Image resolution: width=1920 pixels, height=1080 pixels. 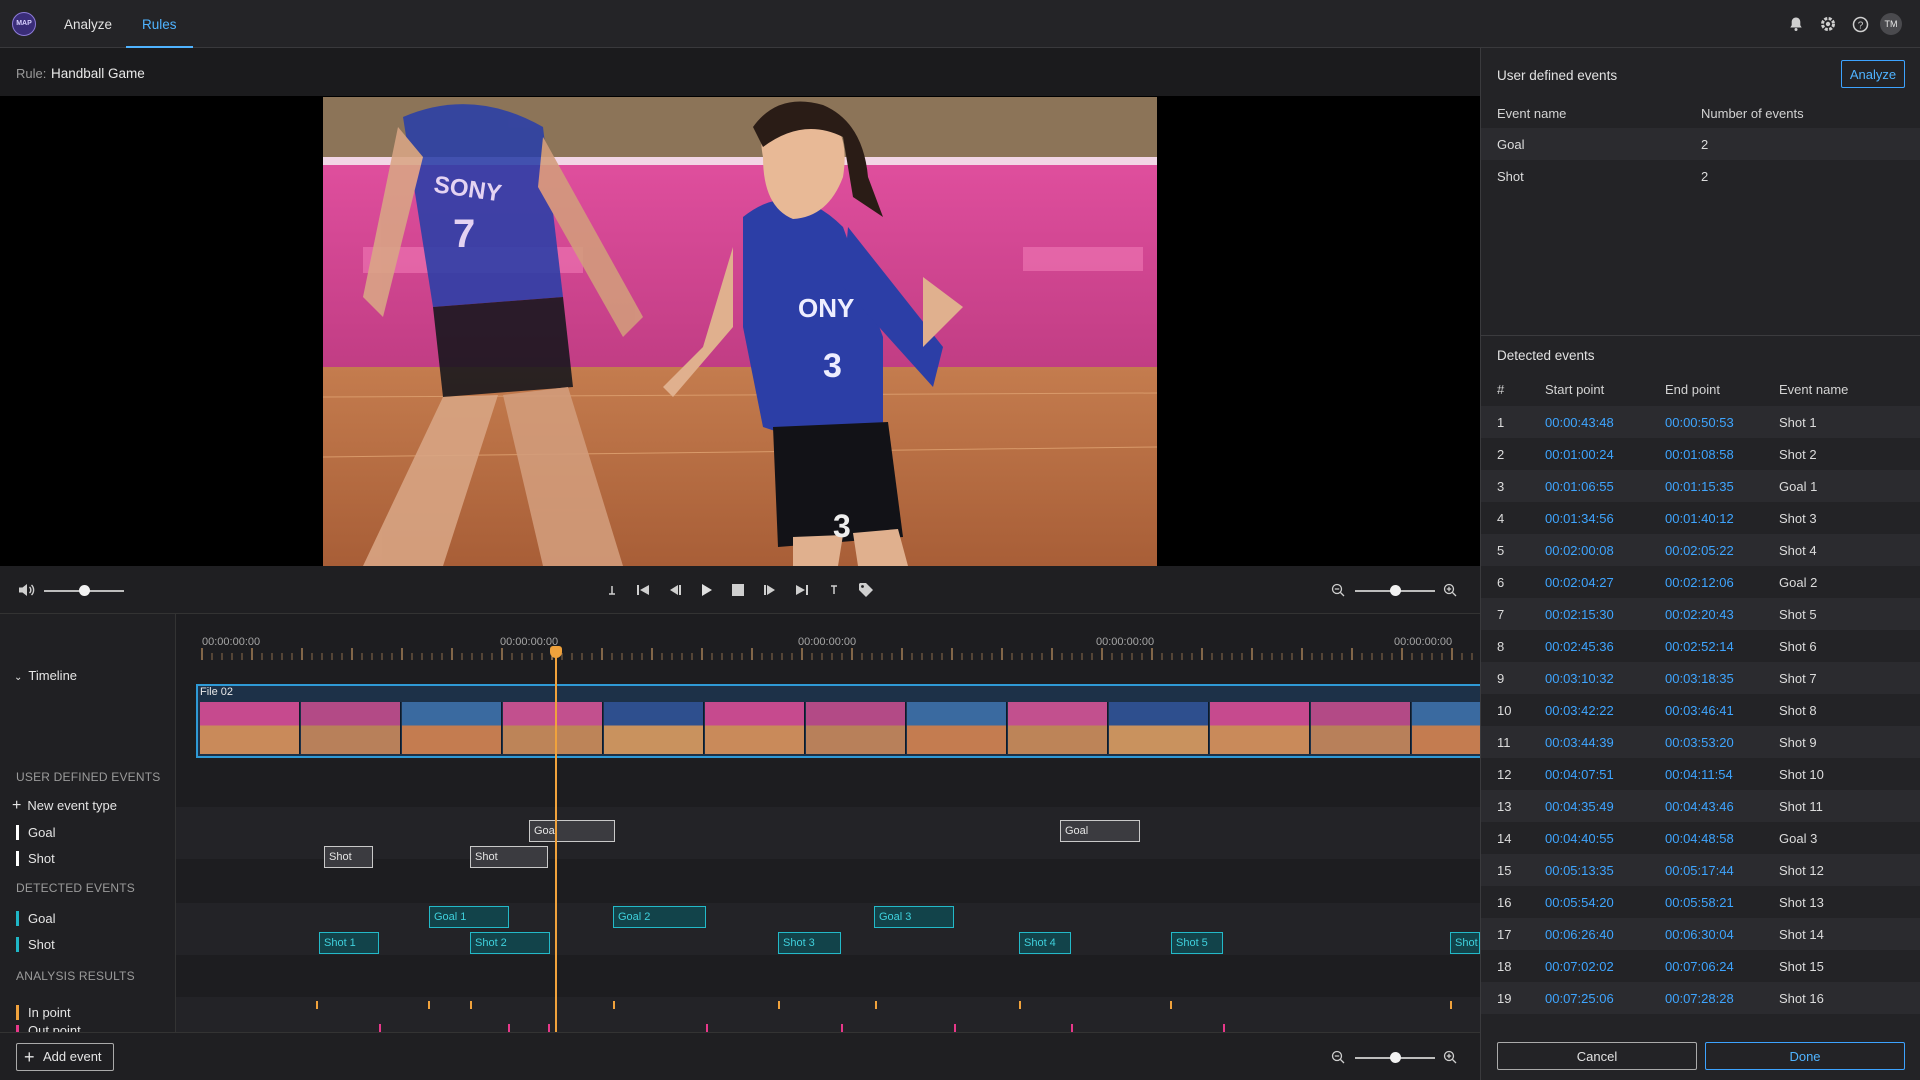 What do you see at coordinates (770, 590) in the screenshot?
I see `step-forward-icon` at bounding box center [770, 590].